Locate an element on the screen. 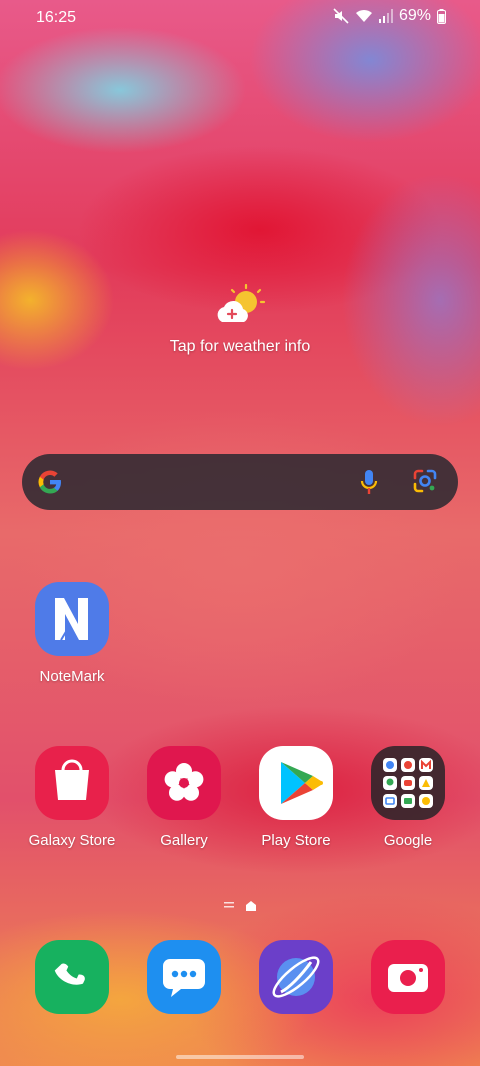 The width and height of the screenshot is (480, 1066). notemark-icon is located at coordinates (72, 619).